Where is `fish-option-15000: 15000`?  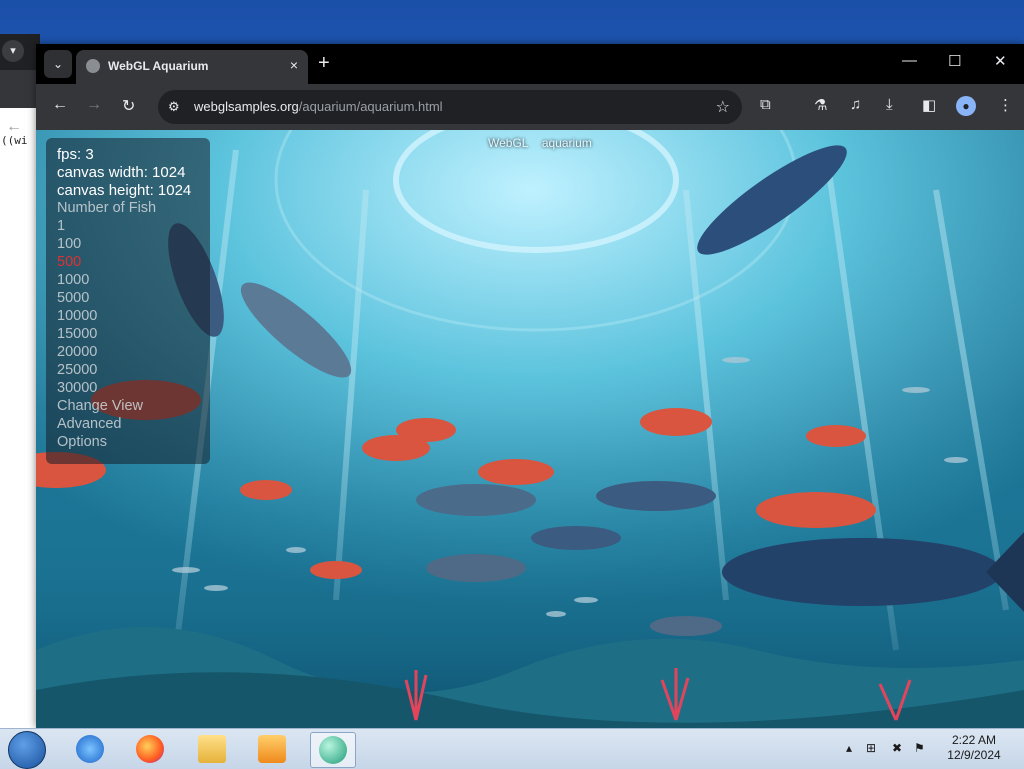 fish-option-15000: 15000 is located at coordinates (77, 334).